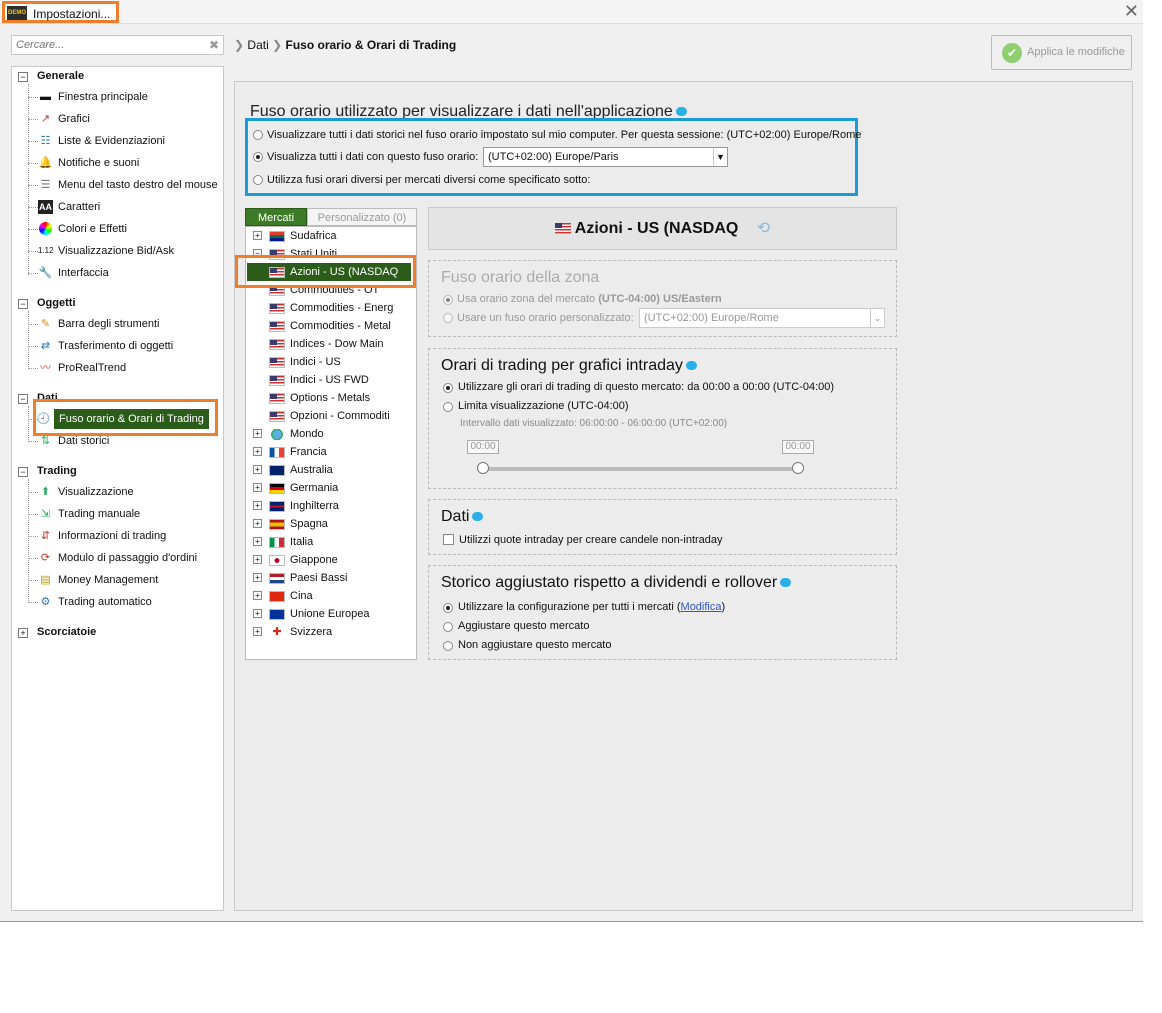  Describe the element at coordinates (92, 368) in the screenshot. I see `item-label: ProRealTrend` at that location.